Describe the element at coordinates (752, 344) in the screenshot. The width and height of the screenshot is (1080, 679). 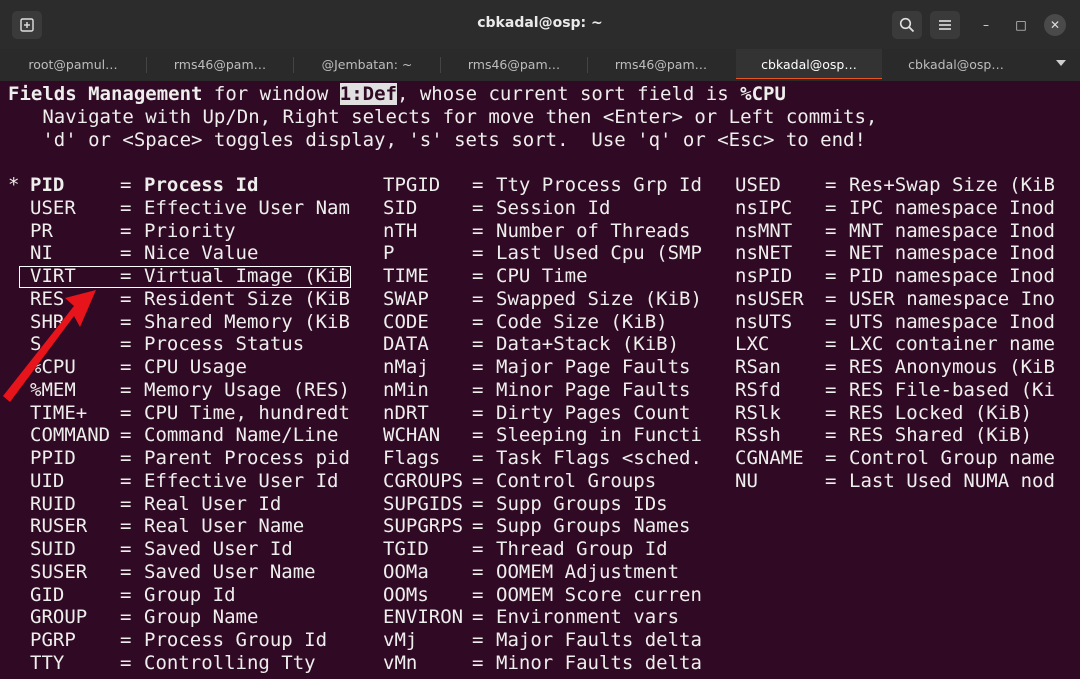
I see `field-name: LXC` at that location.